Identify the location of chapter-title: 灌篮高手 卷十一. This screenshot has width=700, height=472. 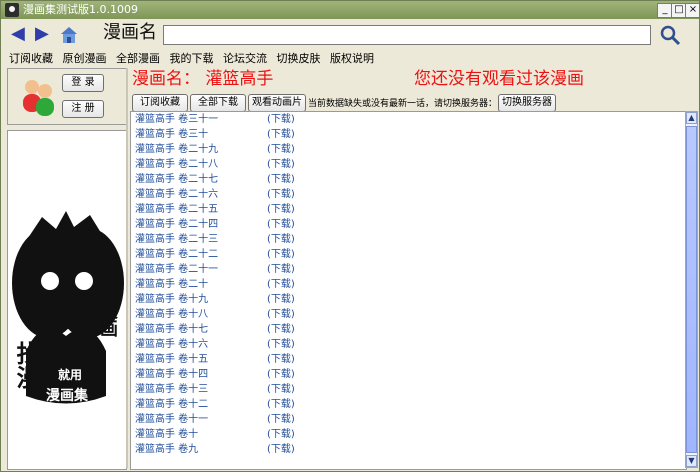
(201, 419).